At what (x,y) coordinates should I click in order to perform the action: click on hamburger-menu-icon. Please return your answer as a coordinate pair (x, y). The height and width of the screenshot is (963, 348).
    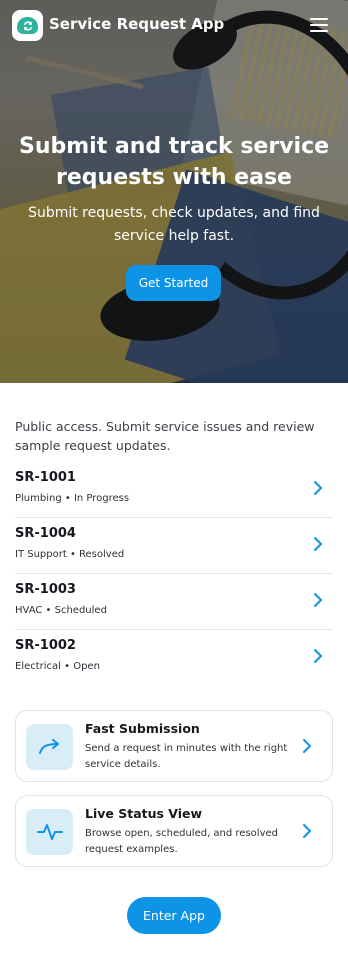
    Looking at the image, I should click on (319, 25).